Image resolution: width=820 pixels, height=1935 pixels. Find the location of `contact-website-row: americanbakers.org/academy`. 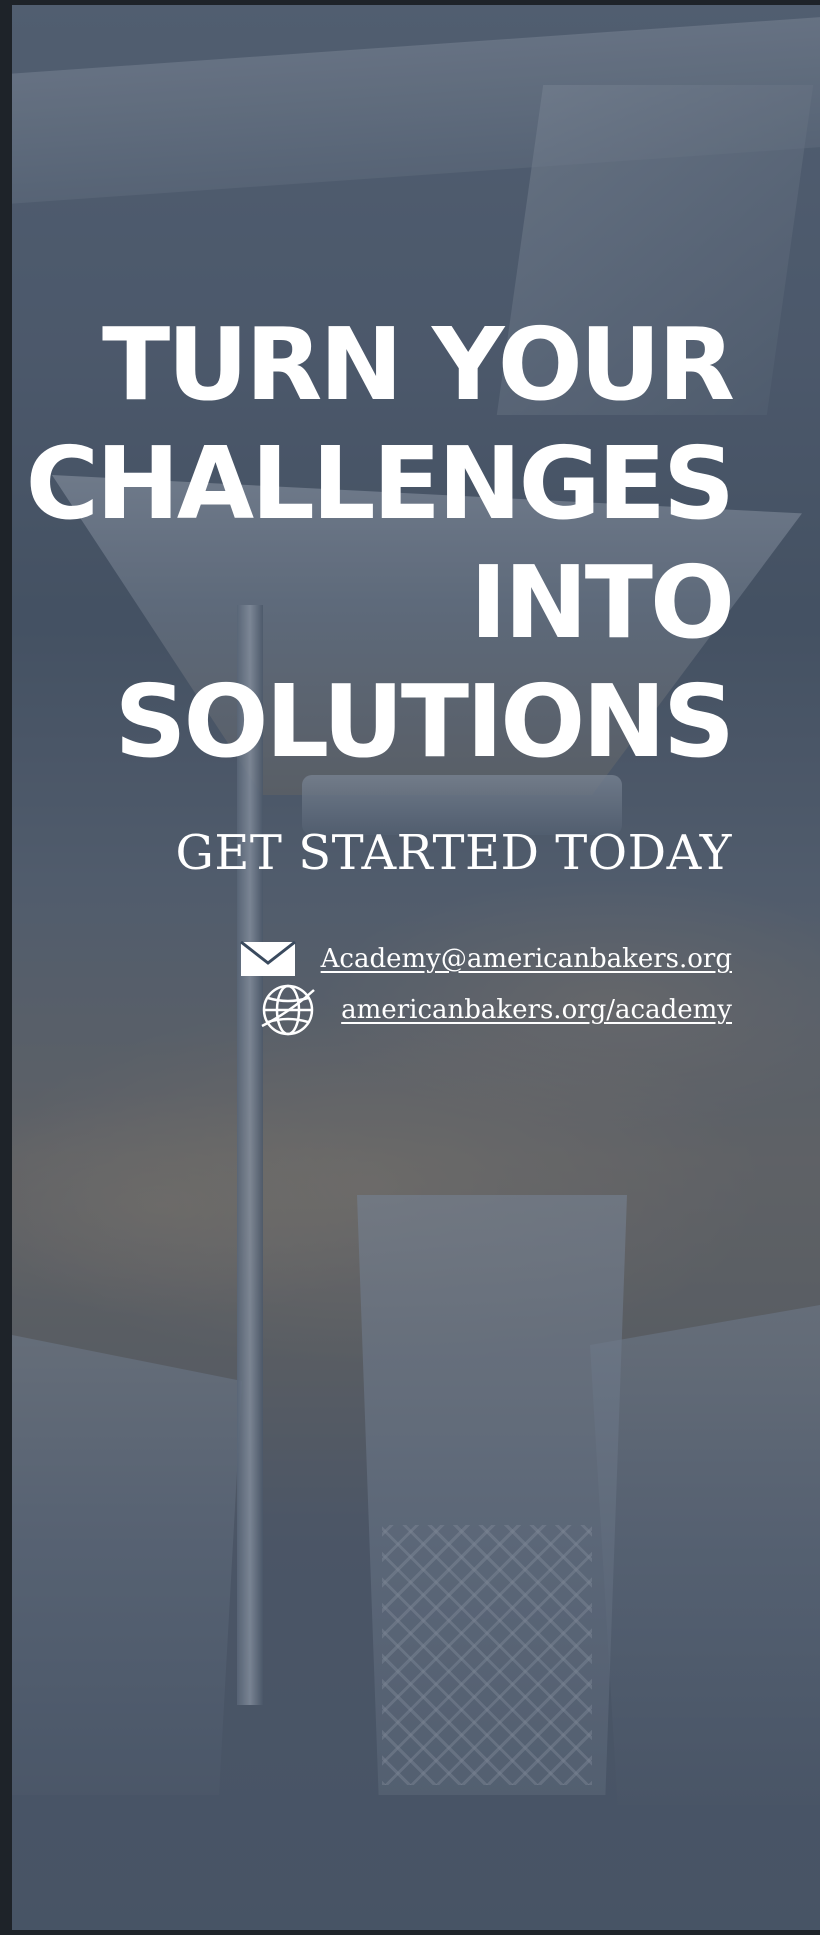

contact-website-row: americanbakers.org/academy is located at coordinates (495, 1010).